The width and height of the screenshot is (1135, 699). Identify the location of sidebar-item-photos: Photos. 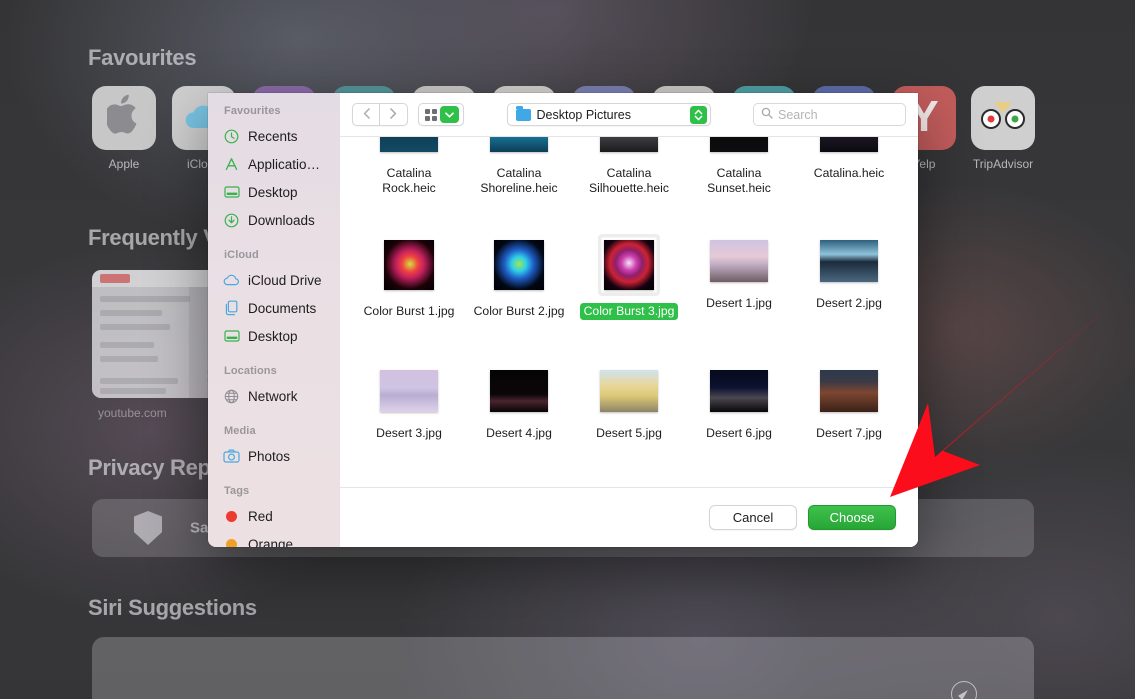
(274, 456).